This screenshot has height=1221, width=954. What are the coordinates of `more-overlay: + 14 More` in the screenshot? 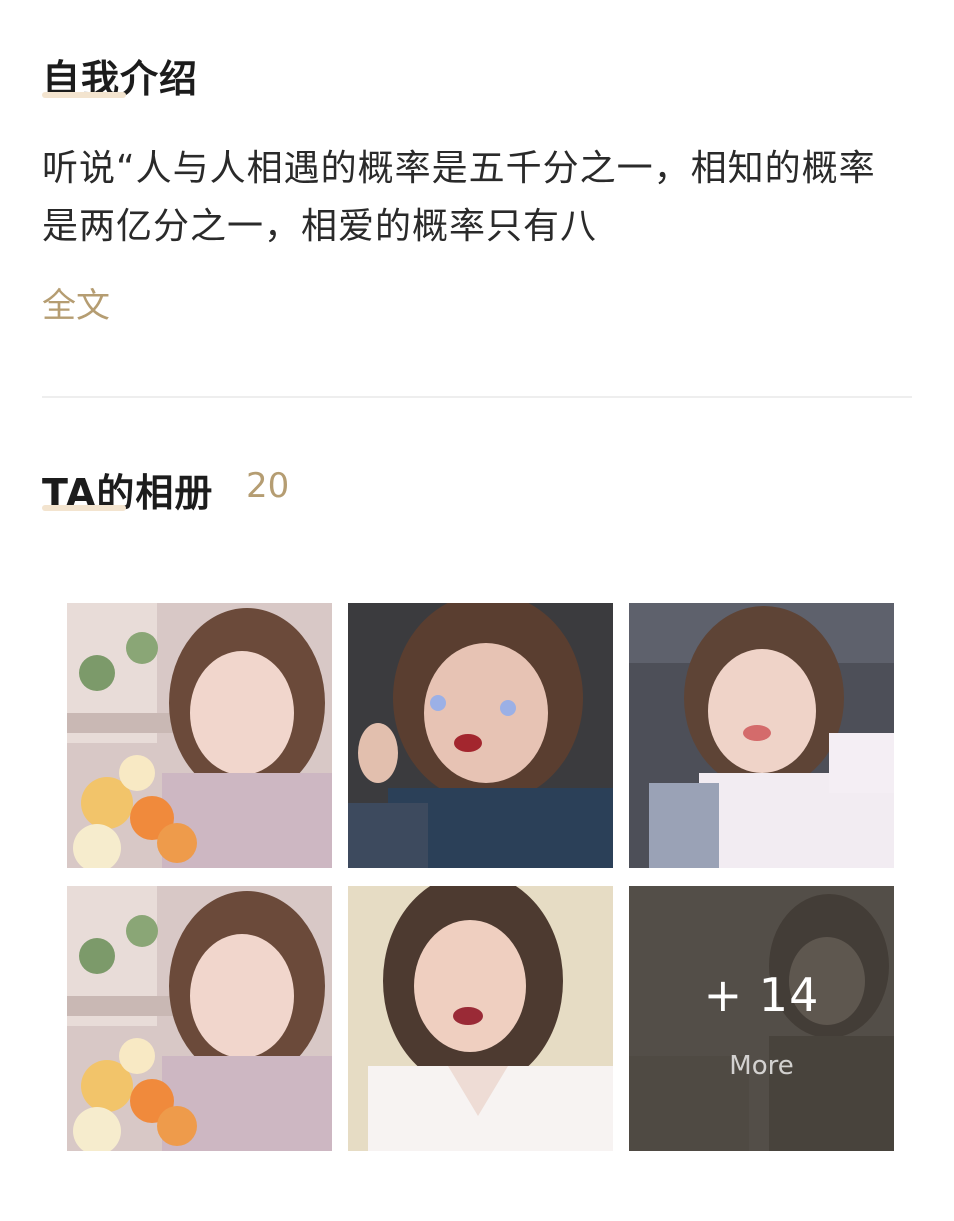 It's located at (761, 1018).